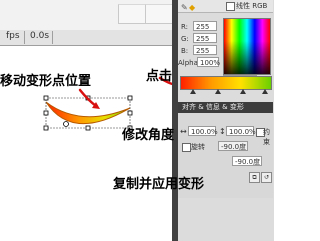 The width and height of the screenshot is (320, 241). I want to click on b-label: B:, so click(185, 51).